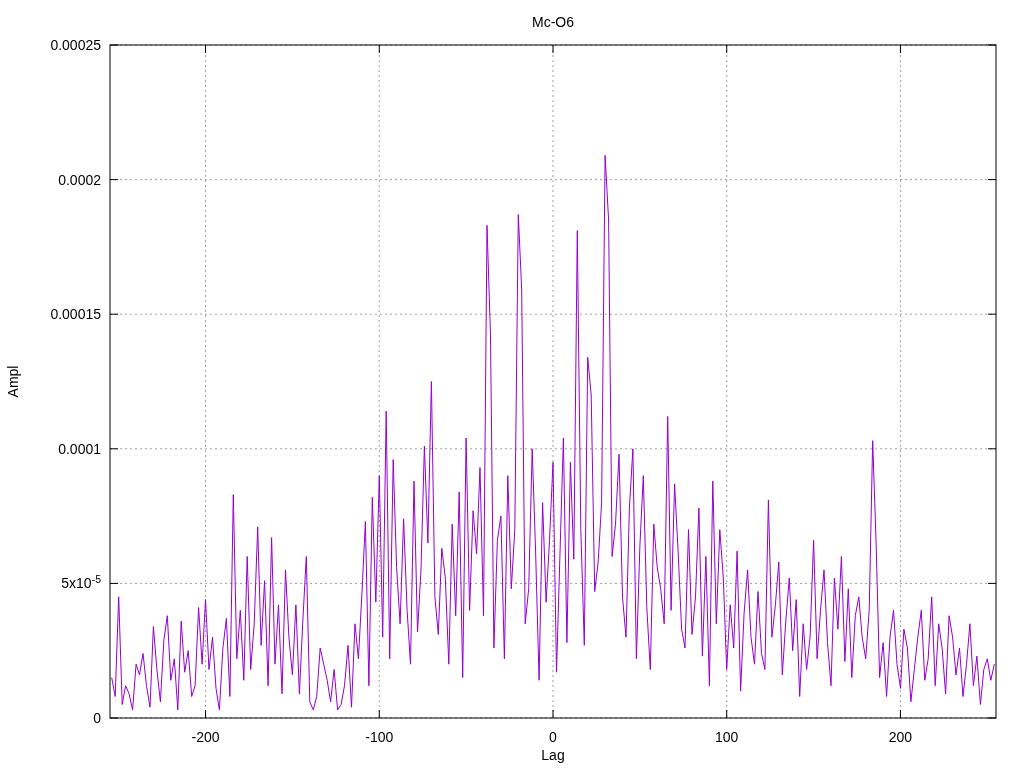 The image size is (1024, 768). Describe the element at coordinates (553, 737) in the screenshot. I see `x-tick-label: 0` at that location.